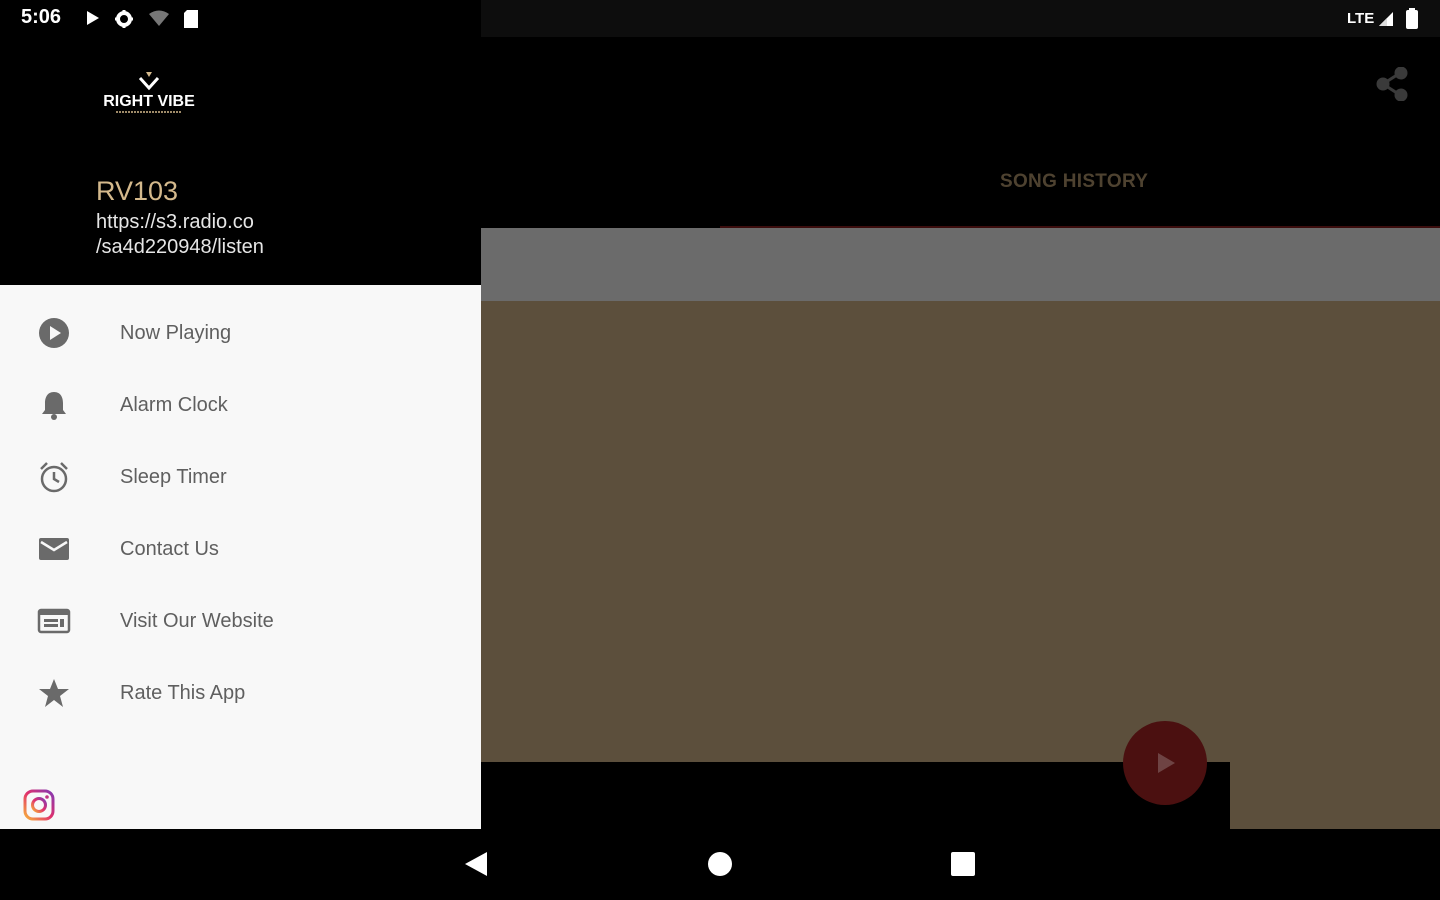  What do you see at coordinates (41, 17) in the screenshot?
I see `status-clock: 5:06` at bounding box center [41, 17].